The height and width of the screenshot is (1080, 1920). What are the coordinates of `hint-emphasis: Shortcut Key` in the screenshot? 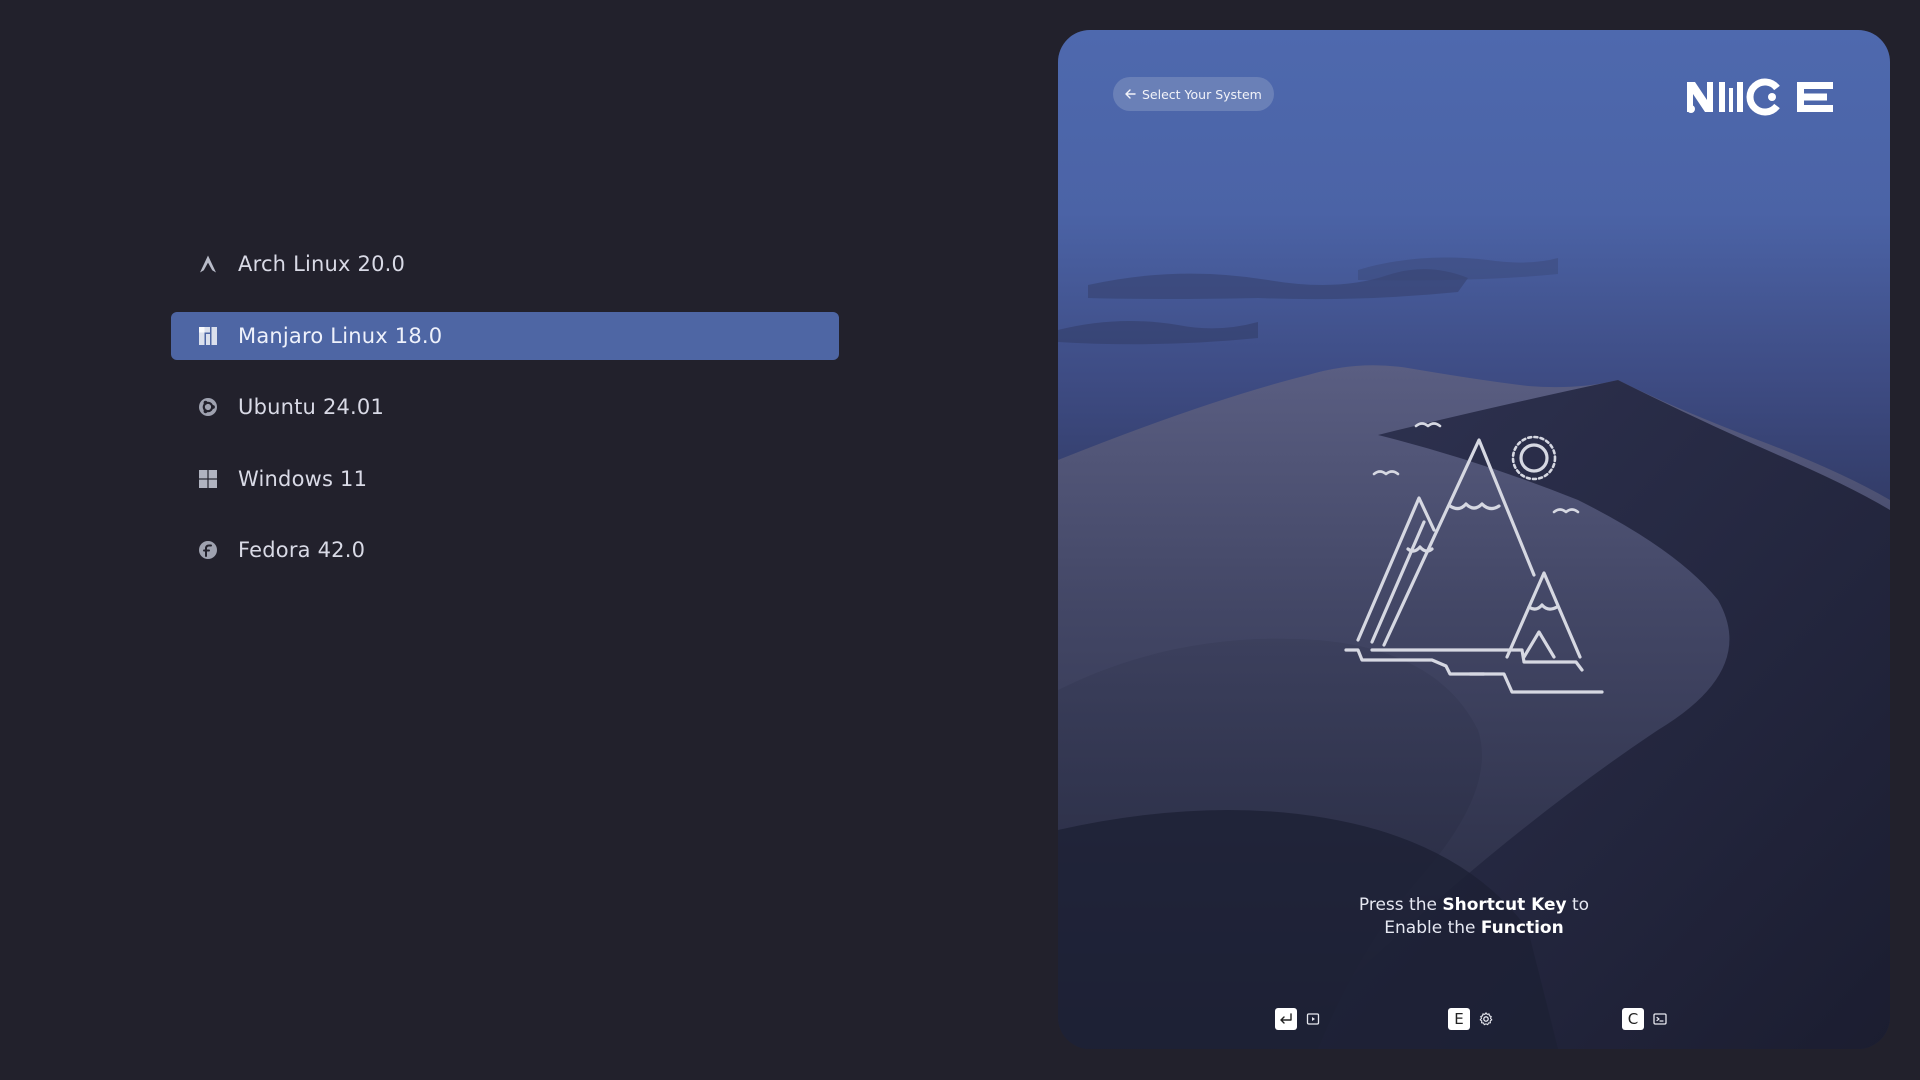 It's located at (1504, 905).